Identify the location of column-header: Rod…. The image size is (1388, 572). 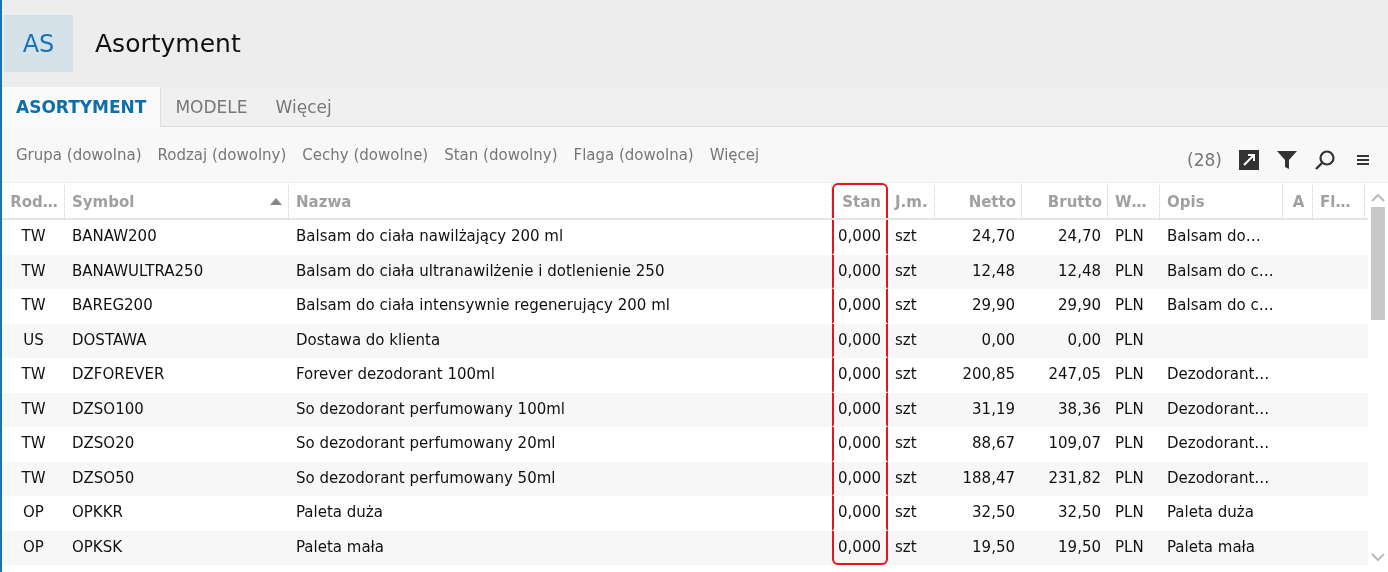
(33, 200).